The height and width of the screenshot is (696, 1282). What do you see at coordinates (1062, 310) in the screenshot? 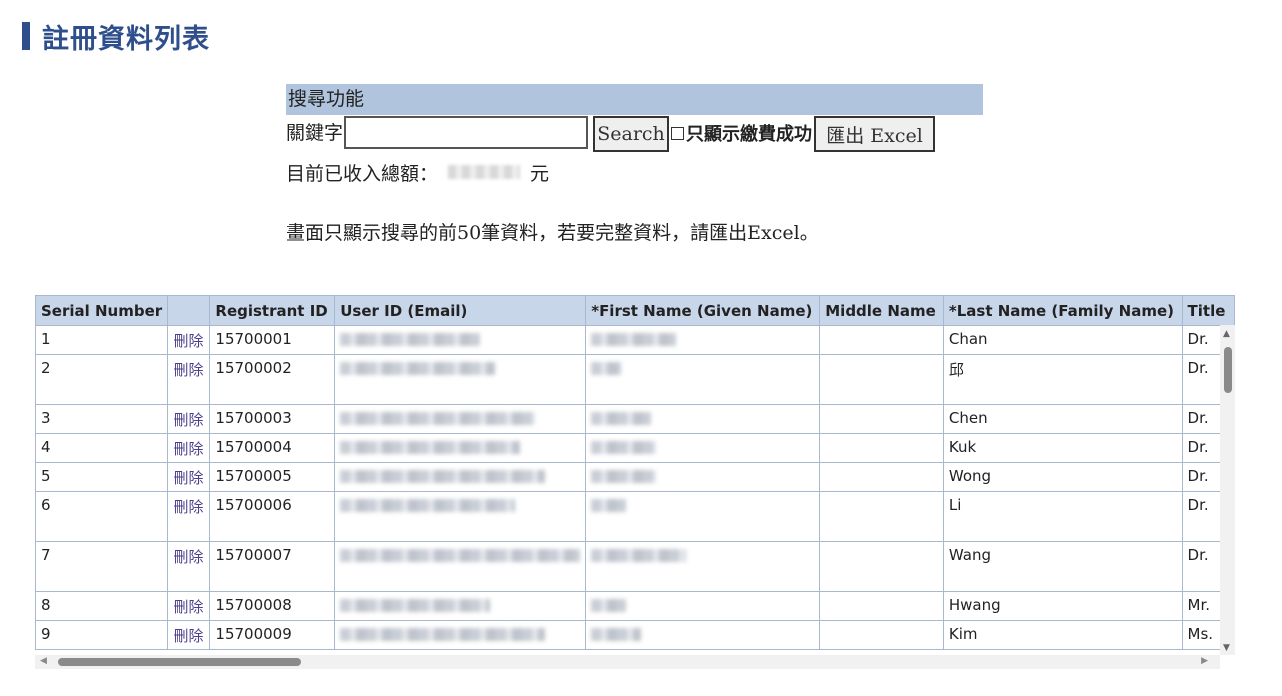
I see `header-last-name: *Last Name (Family Name)` at bounding box center [1062, 310].